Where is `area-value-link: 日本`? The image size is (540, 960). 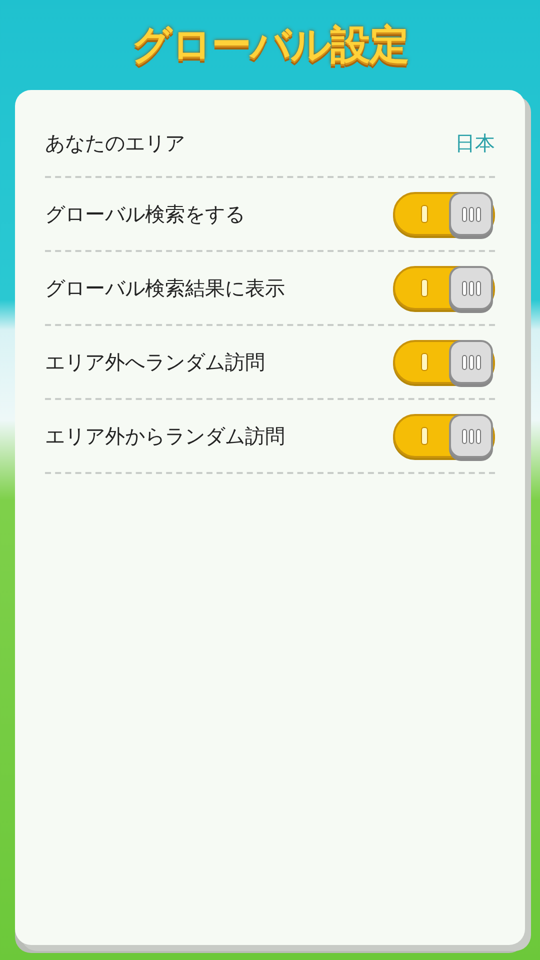 area-value-link: 日本 is located at coordinates (475, 143).